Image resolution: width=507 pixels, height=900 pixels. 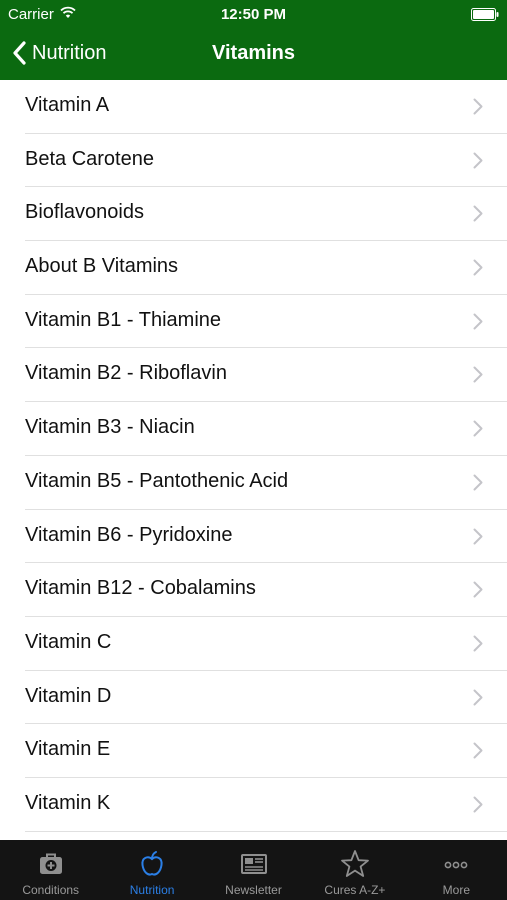 What do you see at coordinates (253, 375) in the screenshot?
I see `list-item: Vitamin B2 - Riboflavin` at bounding box center [253, 375].